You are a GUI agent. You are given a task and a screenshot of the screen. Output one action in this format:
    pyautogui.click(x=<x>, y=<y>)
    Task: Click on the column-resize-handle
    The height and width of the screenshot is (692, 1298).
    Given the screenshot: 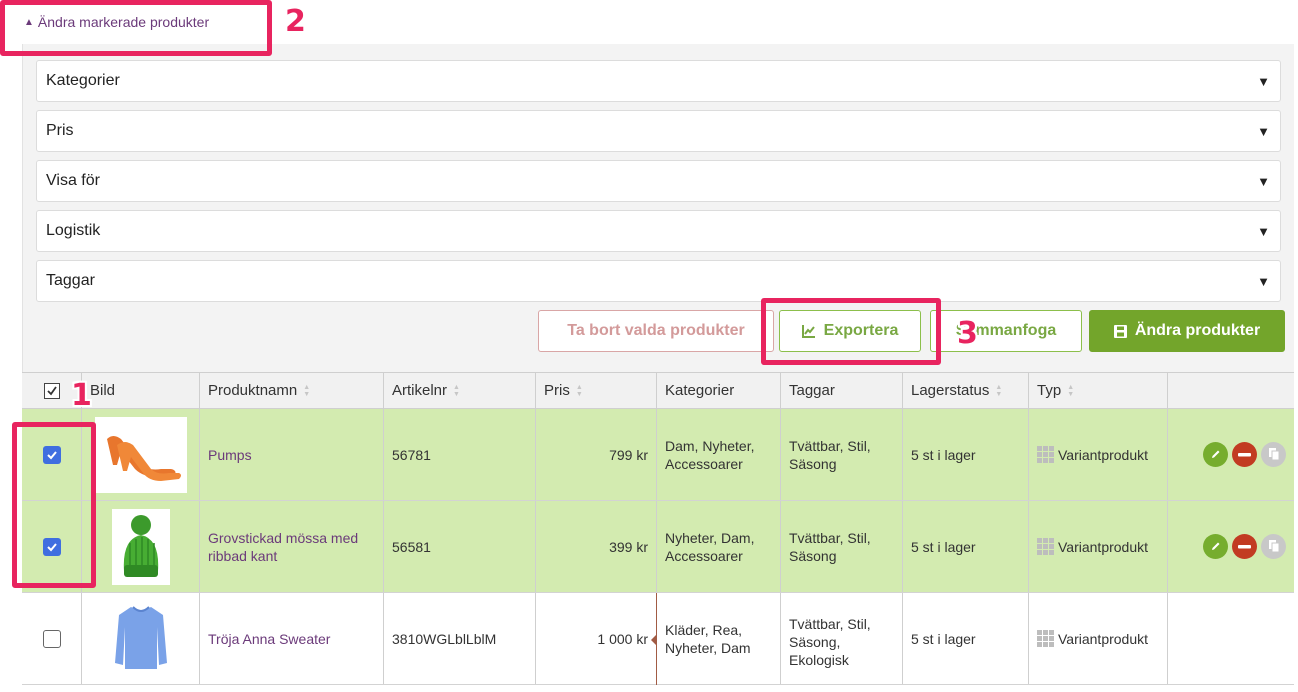 What is the action you would take?
    pyautogui.click(x=656, y=639)
    